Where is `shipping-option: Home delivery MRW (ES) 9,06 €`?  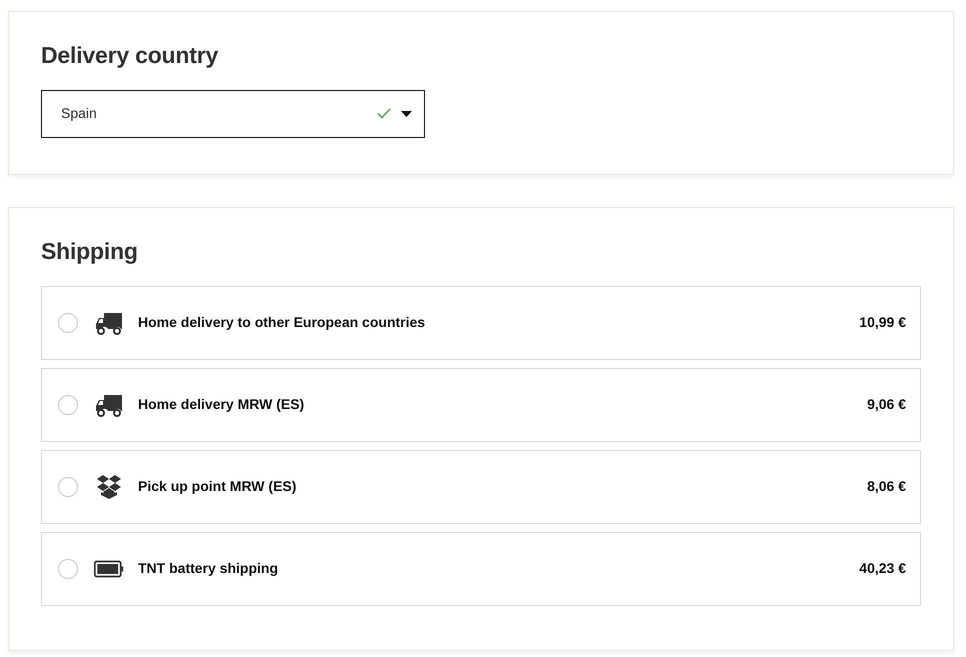 shipping-option: Home delivery MRW (ES) 9,06 € is located at coordinates (481, 405).